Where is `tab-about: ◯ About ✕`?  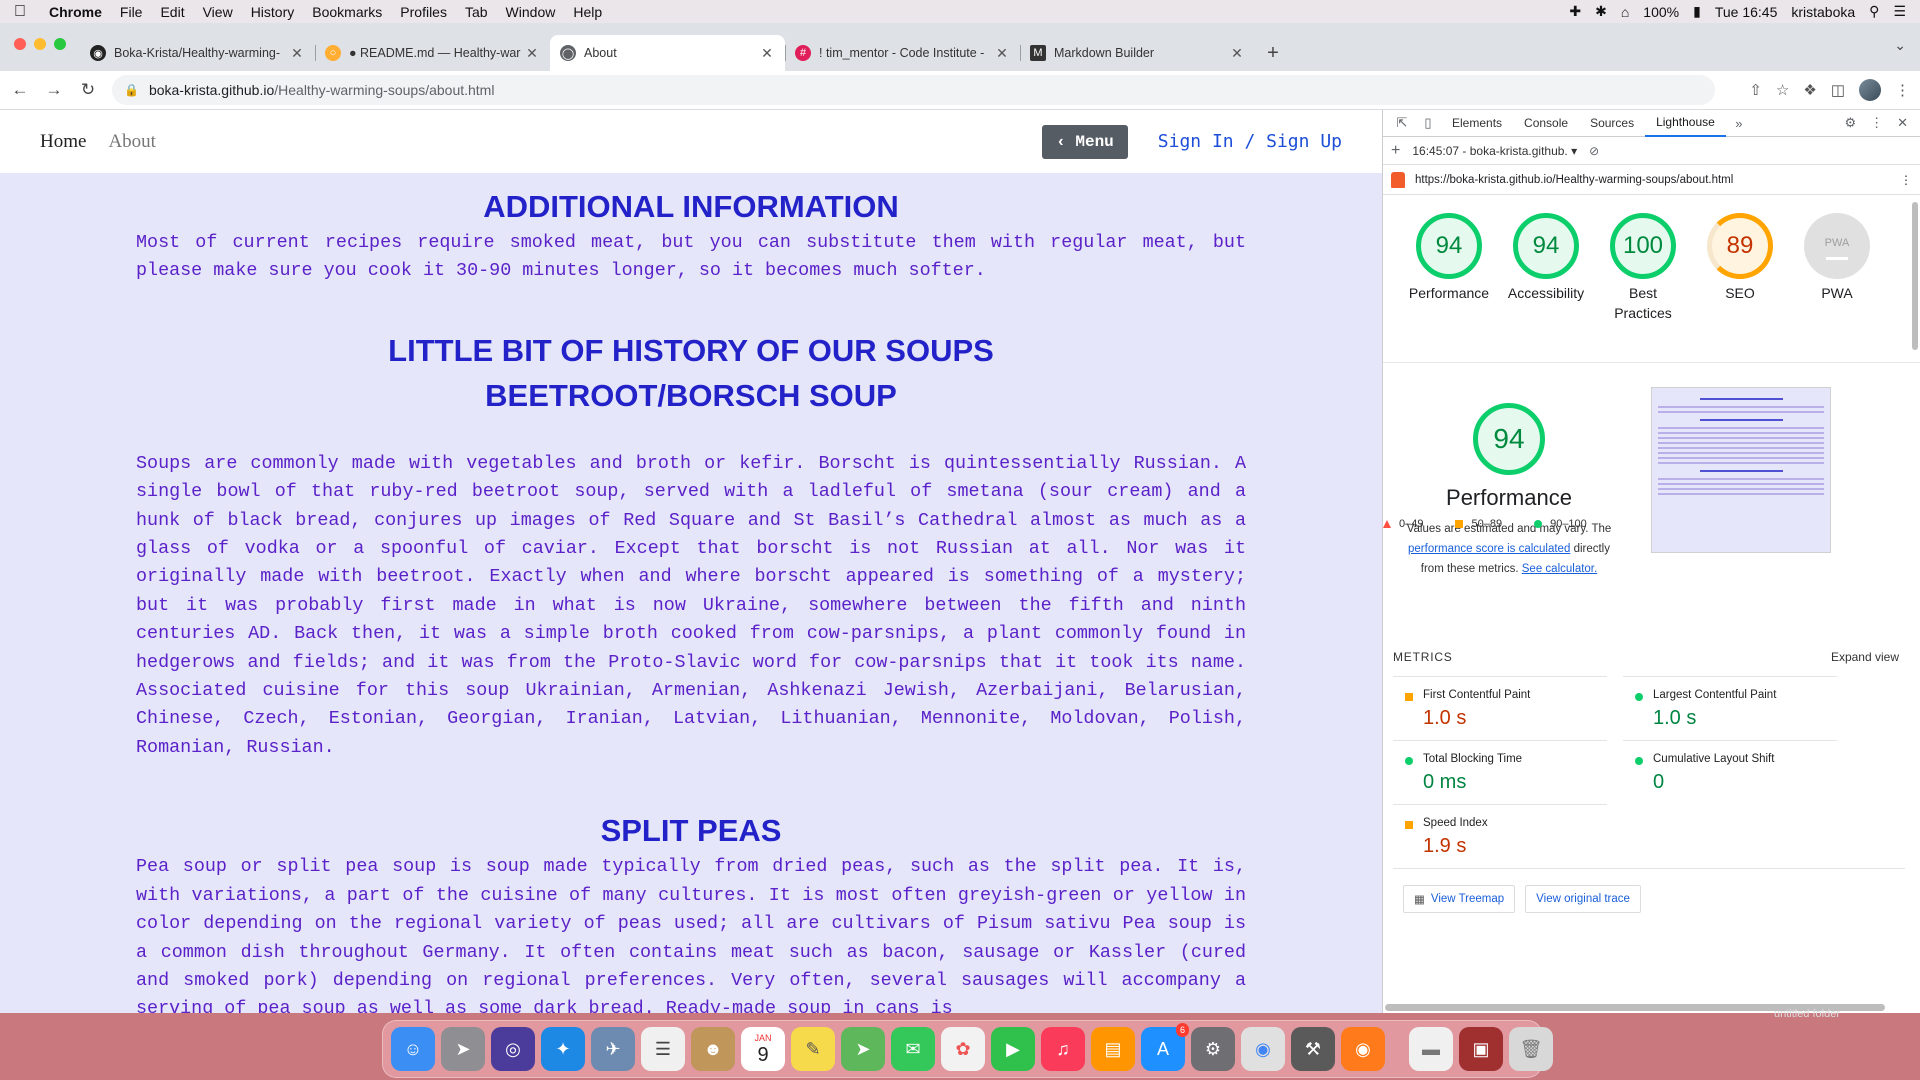
tab-about: ◯ About ✕ is located at coordinates (667, 53).